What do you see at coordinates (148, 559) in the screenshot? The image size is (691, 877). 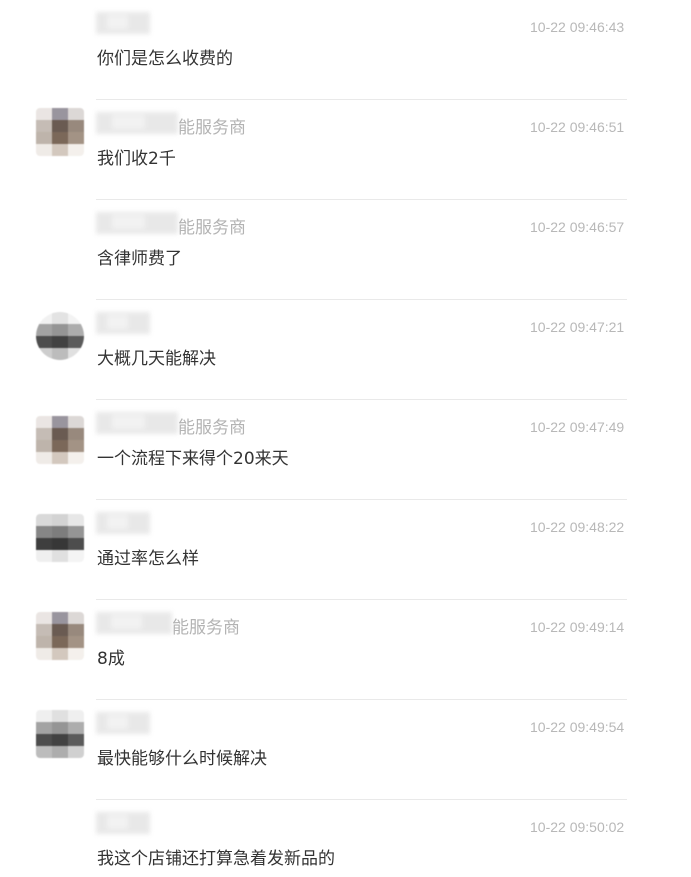 I see `message-text: 通过率怎么样` at bounding box center [148, 559].